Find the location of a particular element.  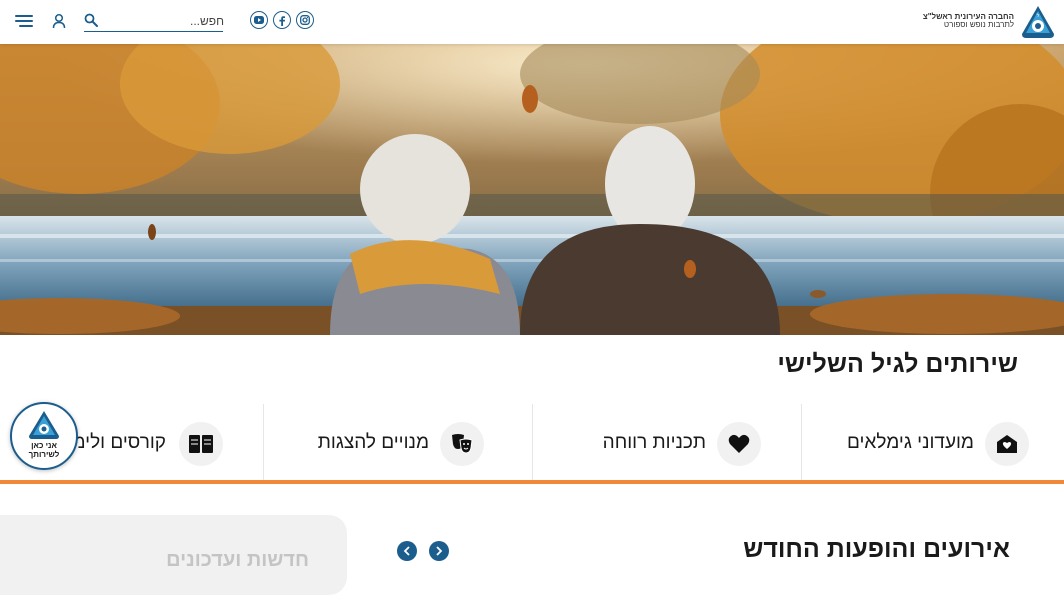

news-panel: חדשות ועדכונים is located at coordinates (173, 555).